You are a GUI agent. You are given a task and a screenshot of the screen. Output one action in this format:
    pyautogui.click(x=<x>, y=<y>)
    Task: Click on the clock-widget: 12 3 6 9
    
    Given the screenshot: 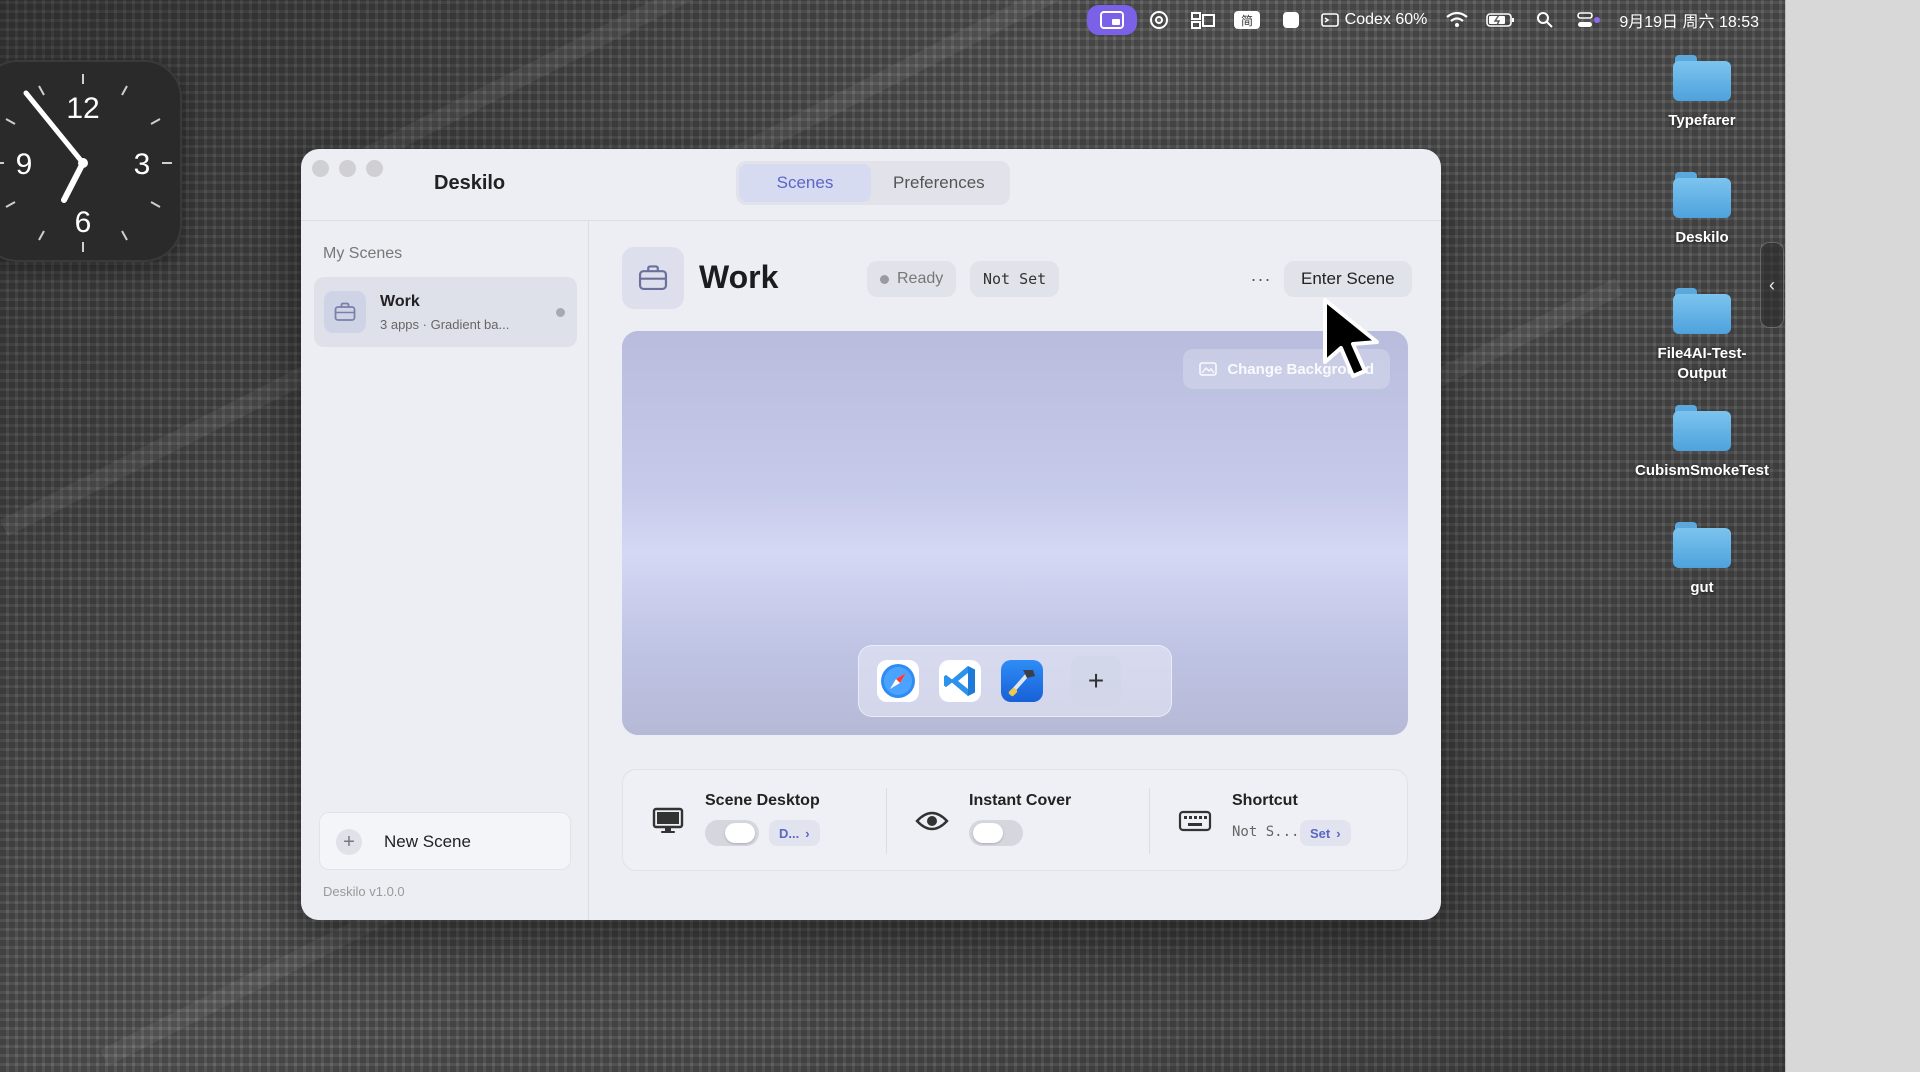 What is the action you would take?
    pyautogui.click(x=91, y=161)
    